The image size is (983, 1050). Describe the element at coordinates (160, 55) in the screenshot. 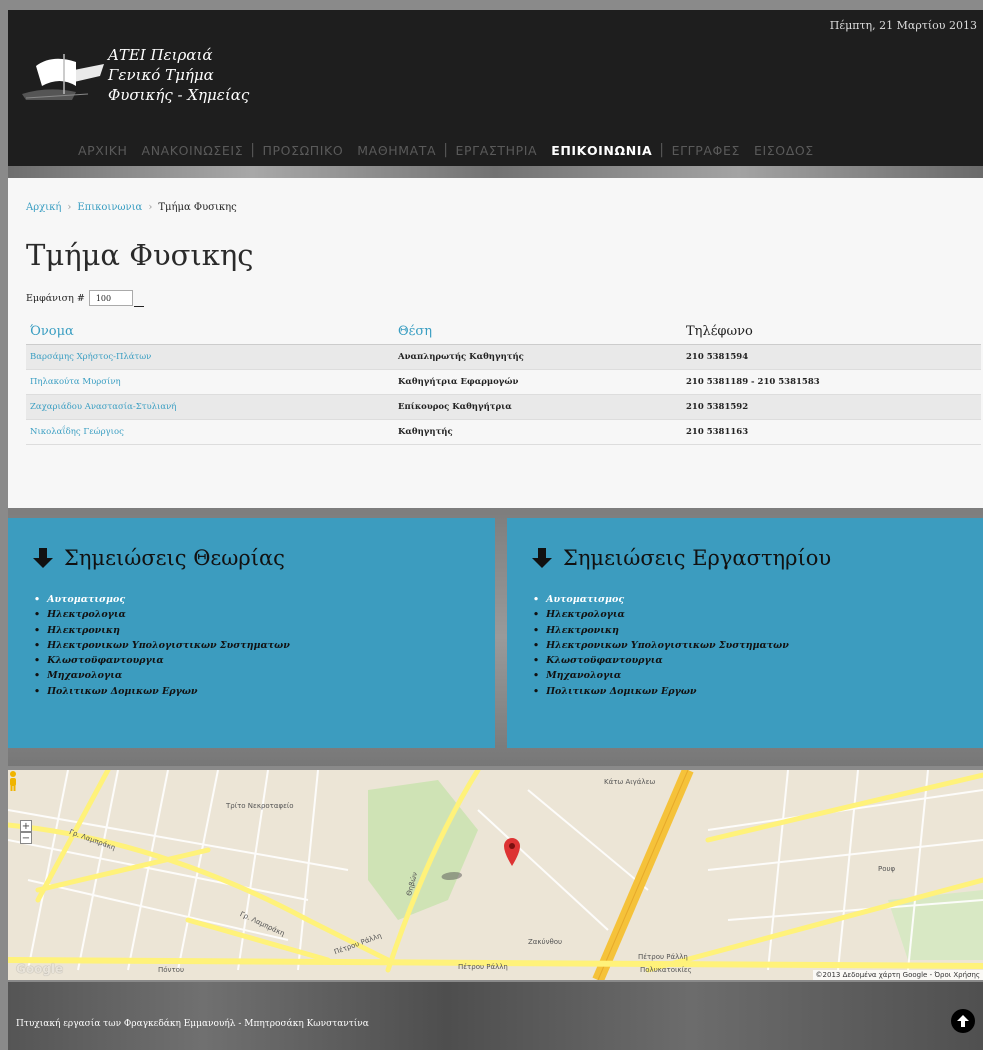

I see `logo-line-1: ΑΤΕΙ Πειραιά` at that location.